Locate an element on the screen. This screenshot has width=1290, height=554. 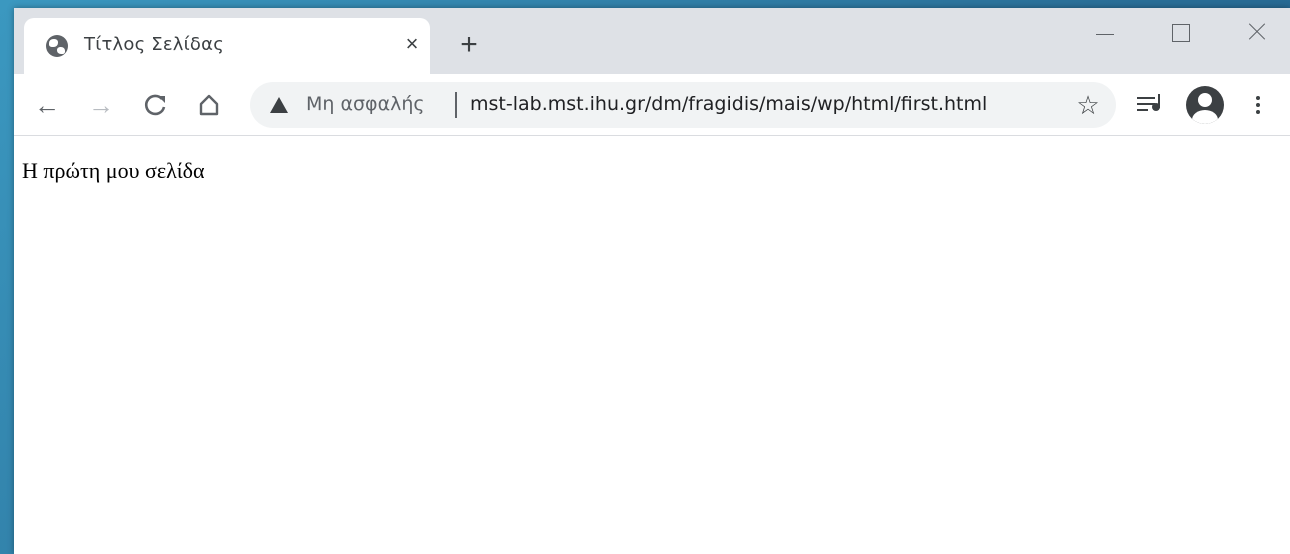
tab-title: Τίτλος Σελίδας is located at coordinates (154, 44).